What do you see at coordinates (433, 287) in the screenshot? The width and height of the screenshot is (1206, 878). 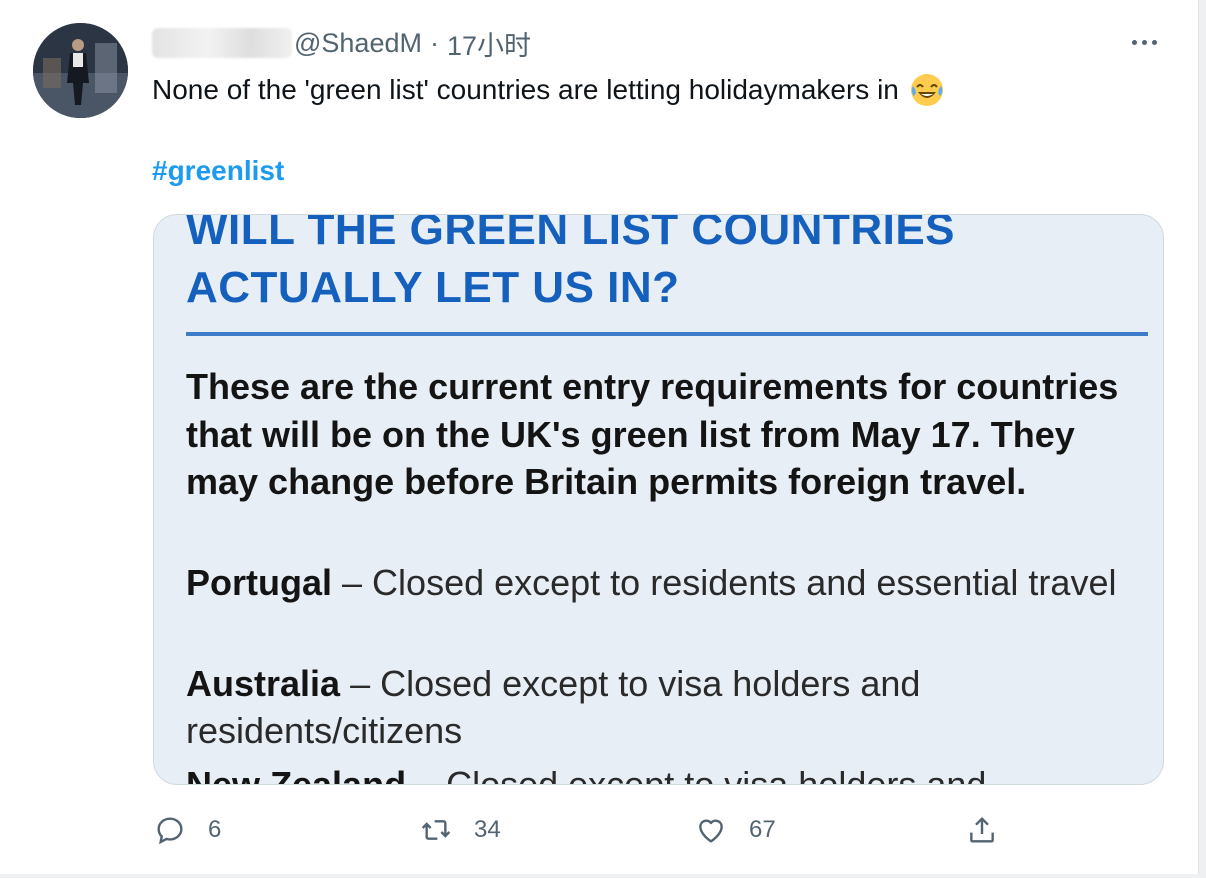 I see `media-headline-line2: ACTUALLY LET US IN?` at bounding box center [433, 287].